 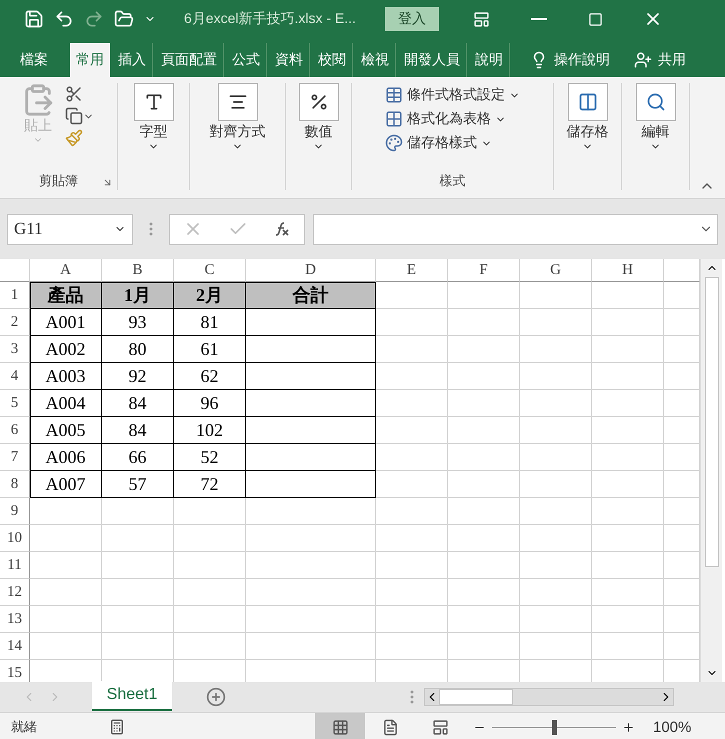 What do you see at coordinates (394, 143) in the screenshot?
I see `palette-icon` at bounding box center [394, 143].